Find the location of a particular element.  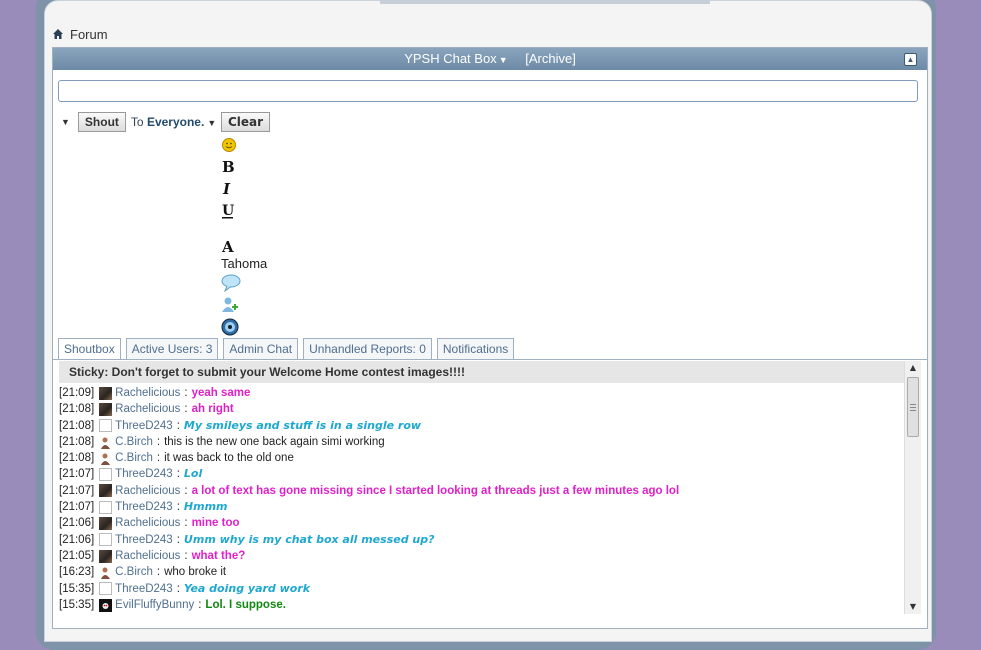

tab-admin-chat: Admin Chat is located at coordinates (261, 348).